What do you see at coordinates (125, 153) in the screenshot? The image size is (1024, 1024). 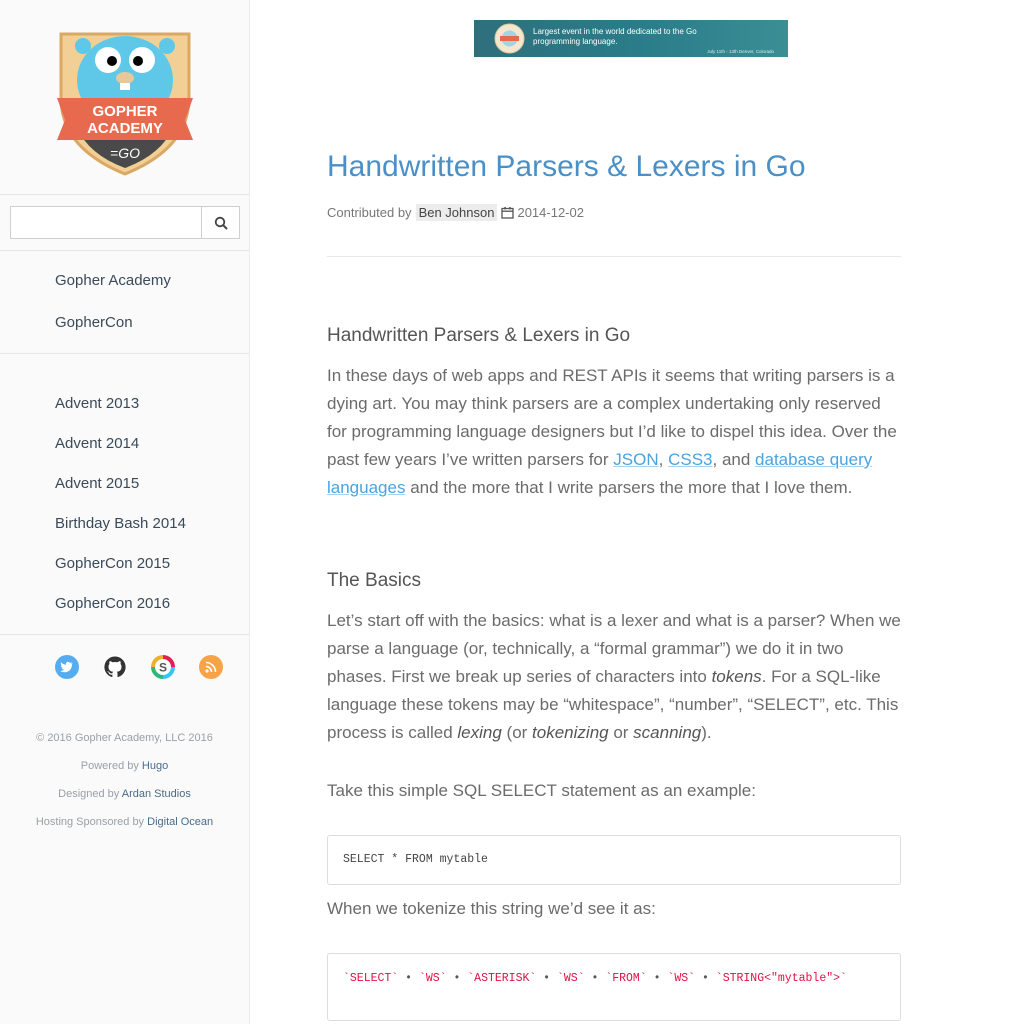 I see `logo-mark: =GO` at bounding box center [125, 153].